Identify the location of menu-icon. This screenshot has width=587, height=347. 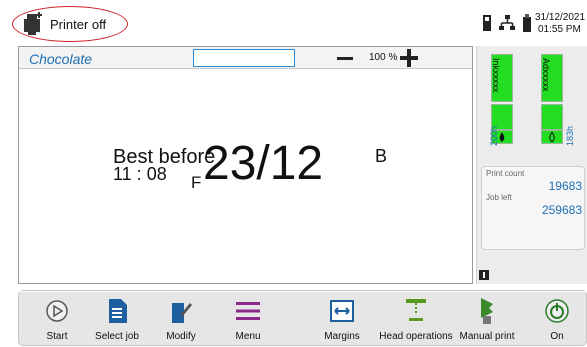
(248, 311).